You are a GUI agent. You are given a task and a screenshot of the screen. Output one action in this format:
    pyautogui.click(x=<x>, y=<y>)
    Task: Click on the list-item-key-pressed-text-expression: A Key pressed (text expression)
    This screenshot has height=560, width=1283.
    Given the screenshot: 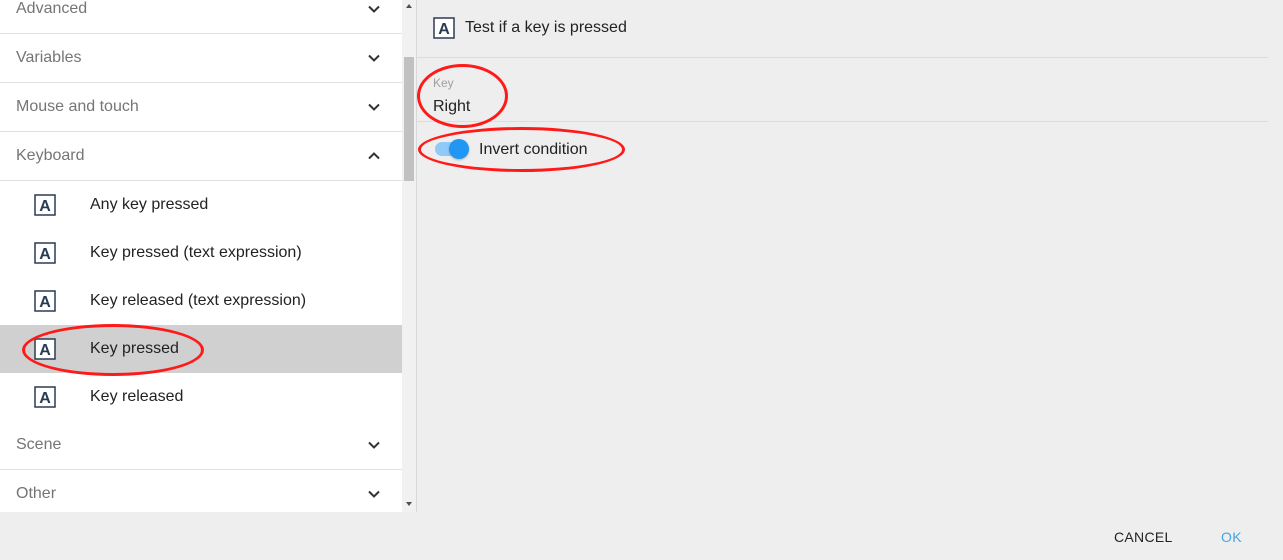 What is the action you would take?
    pyautogui.click(x=201, y=253)
    